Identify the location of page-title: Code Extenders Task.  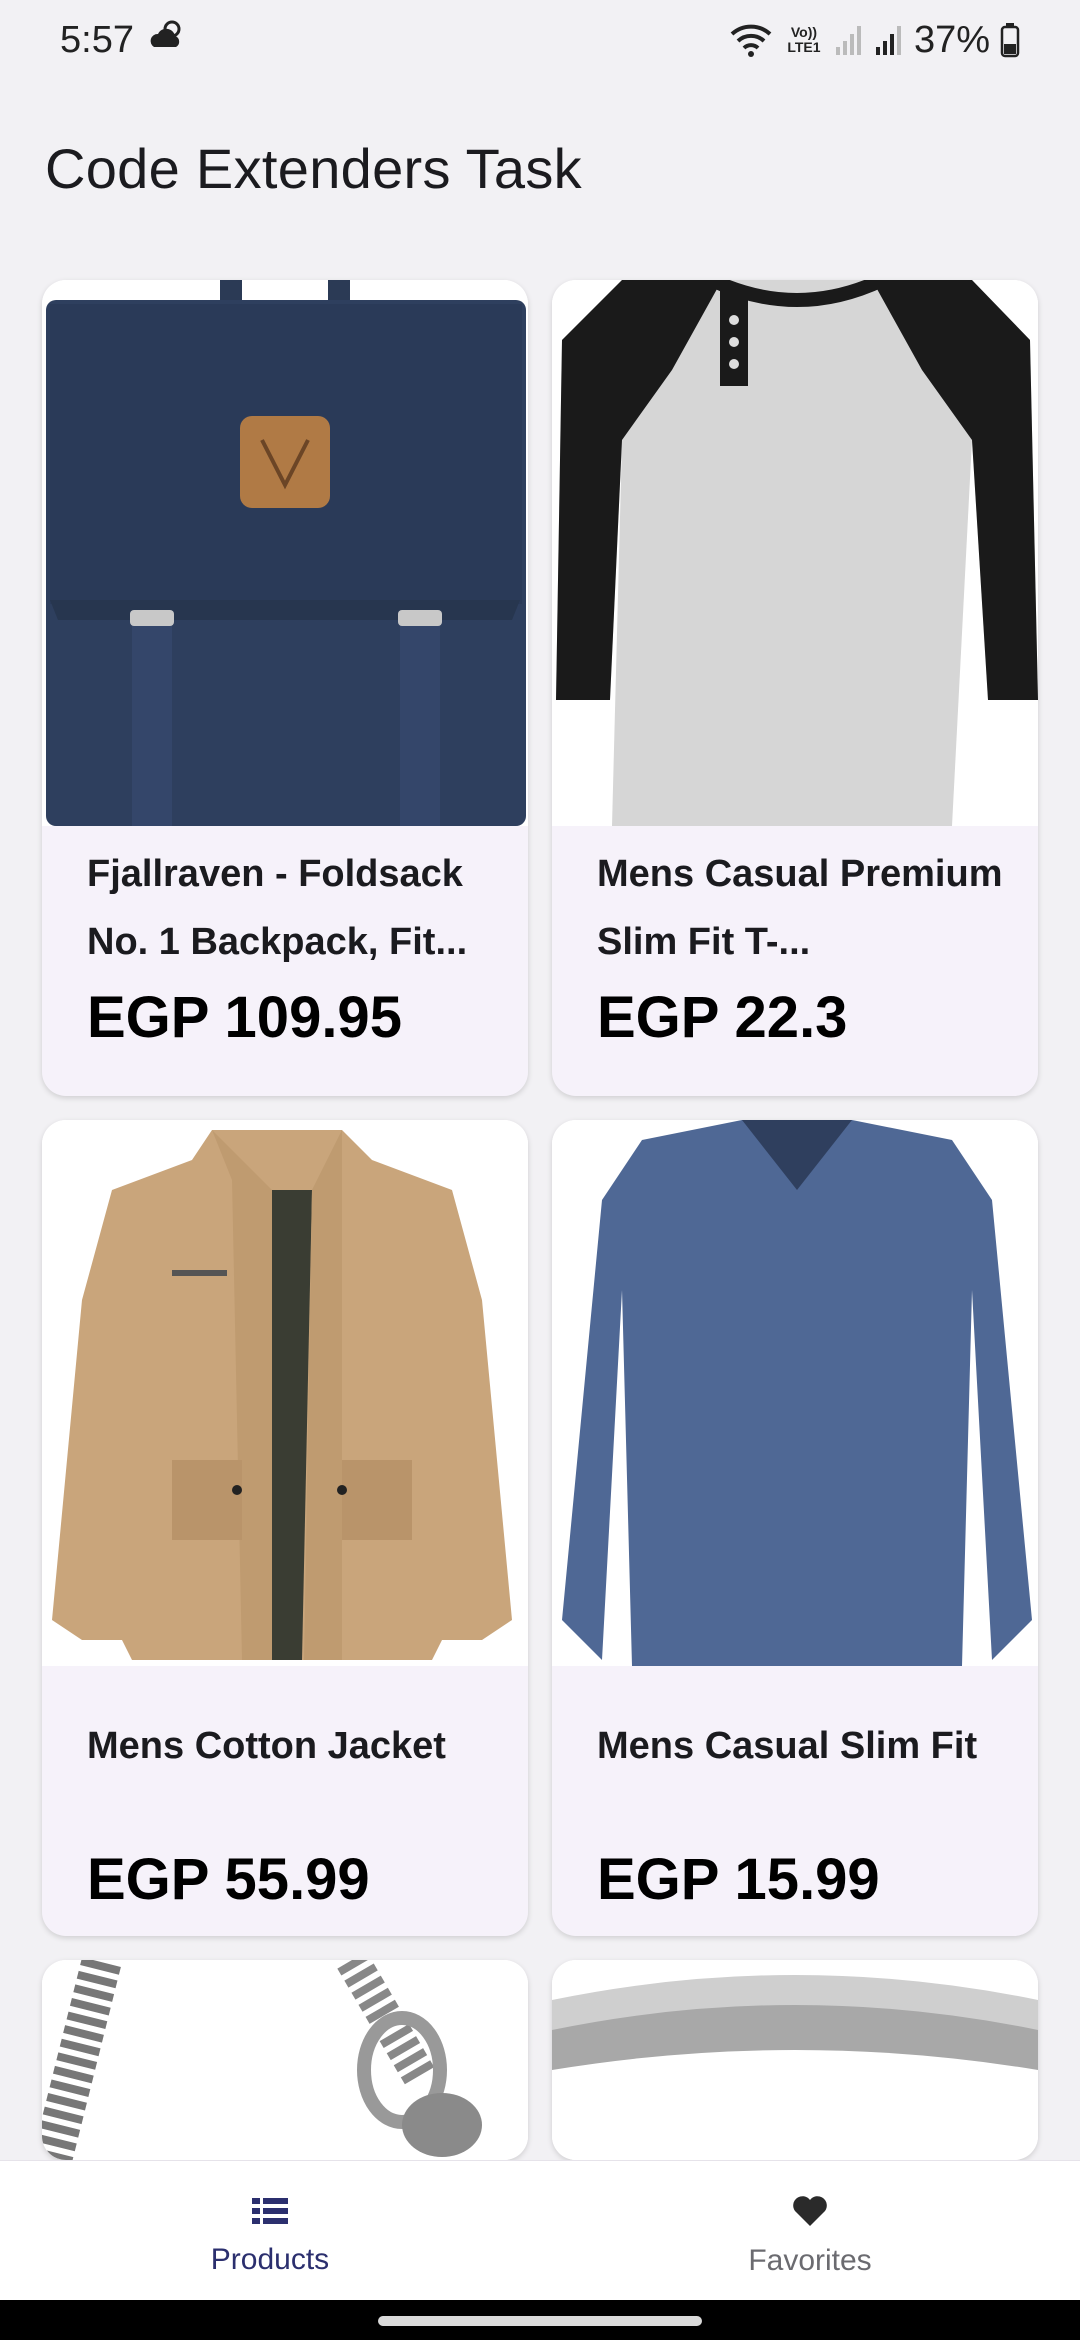
(313, 168).